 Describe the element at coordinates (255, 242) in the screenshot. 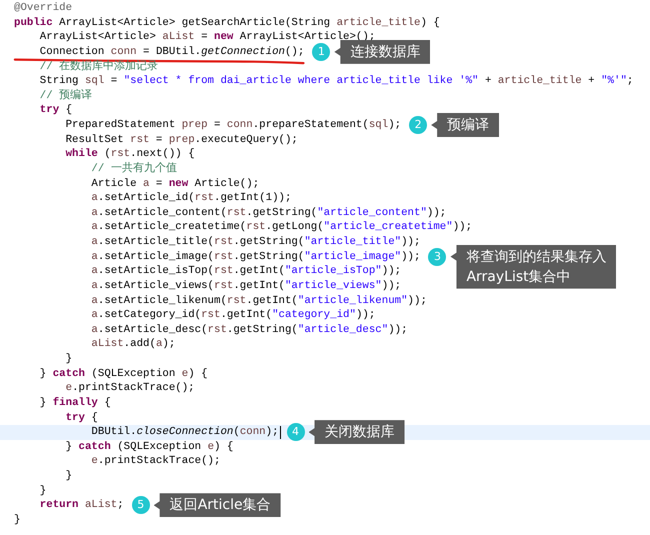

I see `code-line: a.setArticle_title(rst.getString("article_title"));` at that location.